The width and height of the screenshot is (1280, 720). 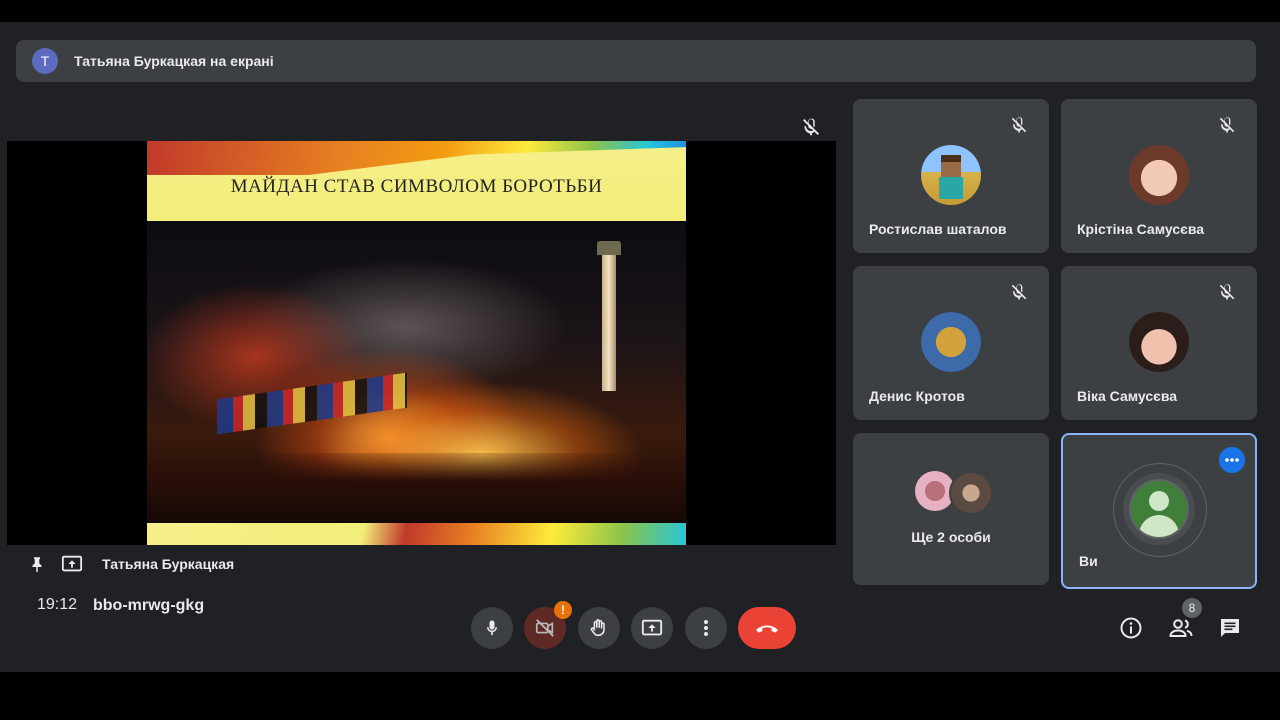 What do you see at coordinates (938, 229) in the screenshot?
I see `participant-name: Ростислав шаталов` at bounding box center [938, 229].